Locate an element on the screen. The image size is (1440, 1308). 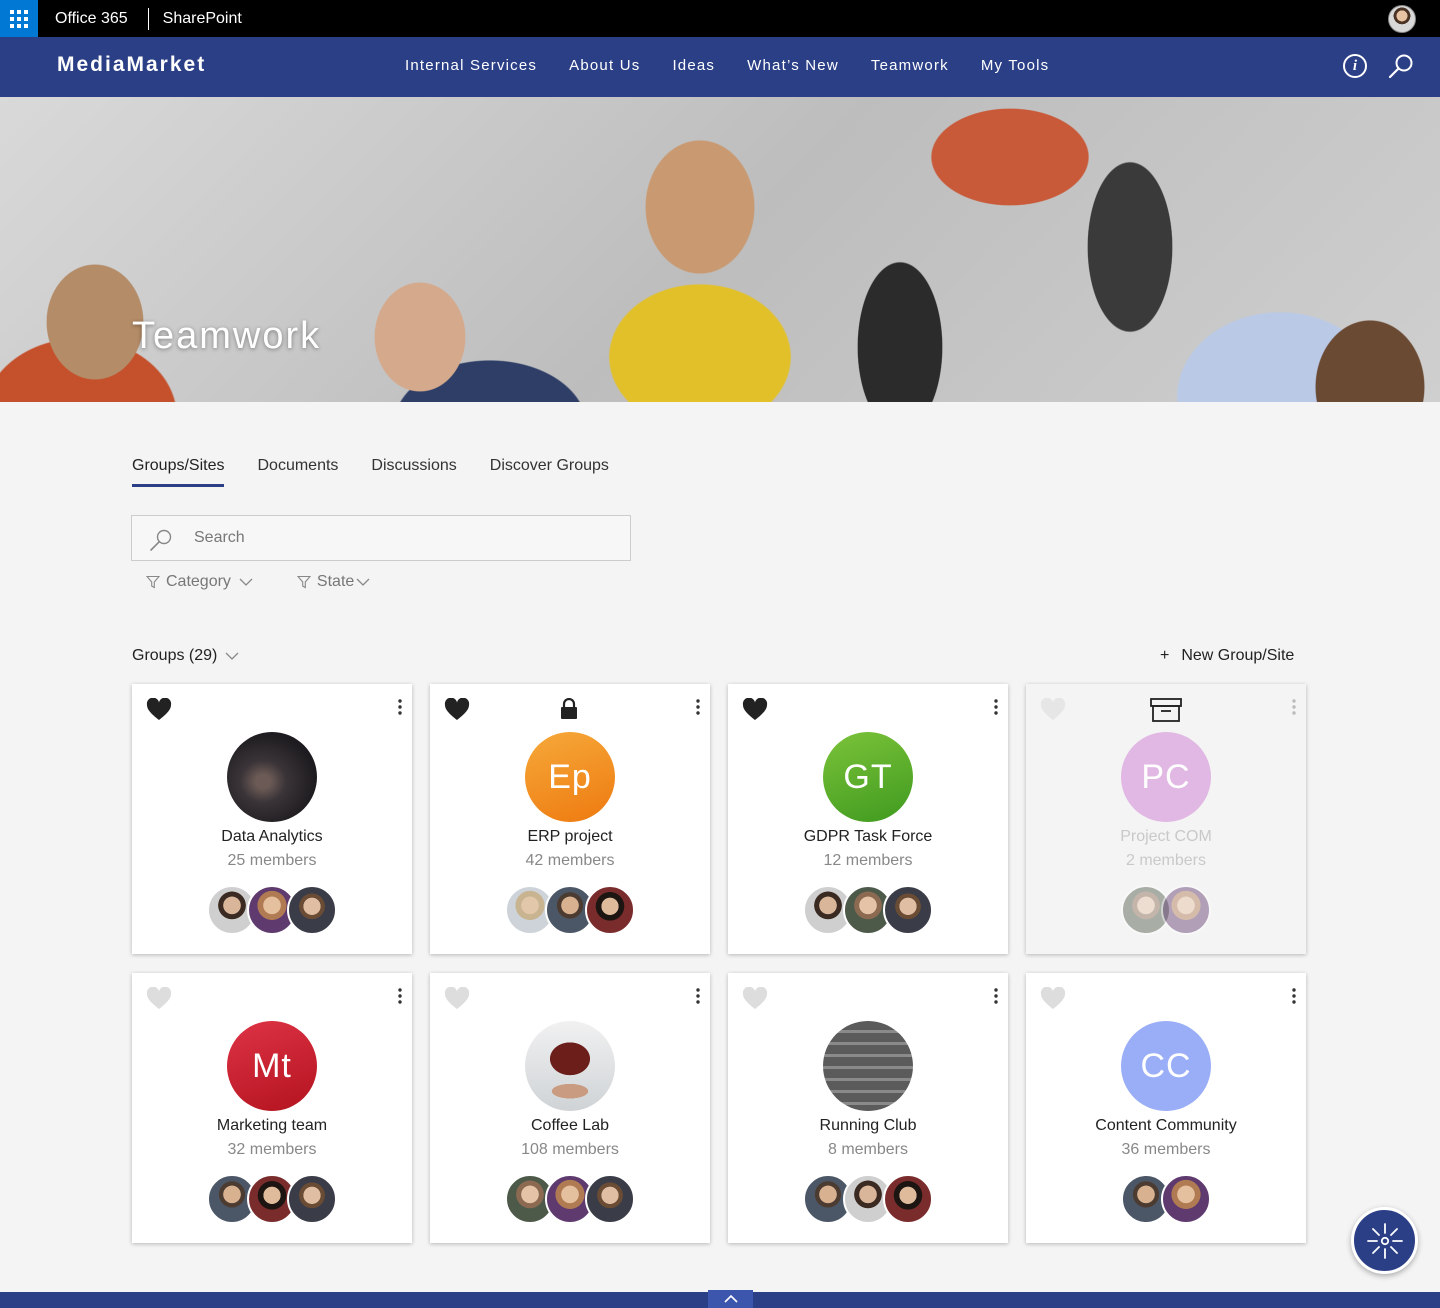
search-icon is located at coordinates (1401, 66).